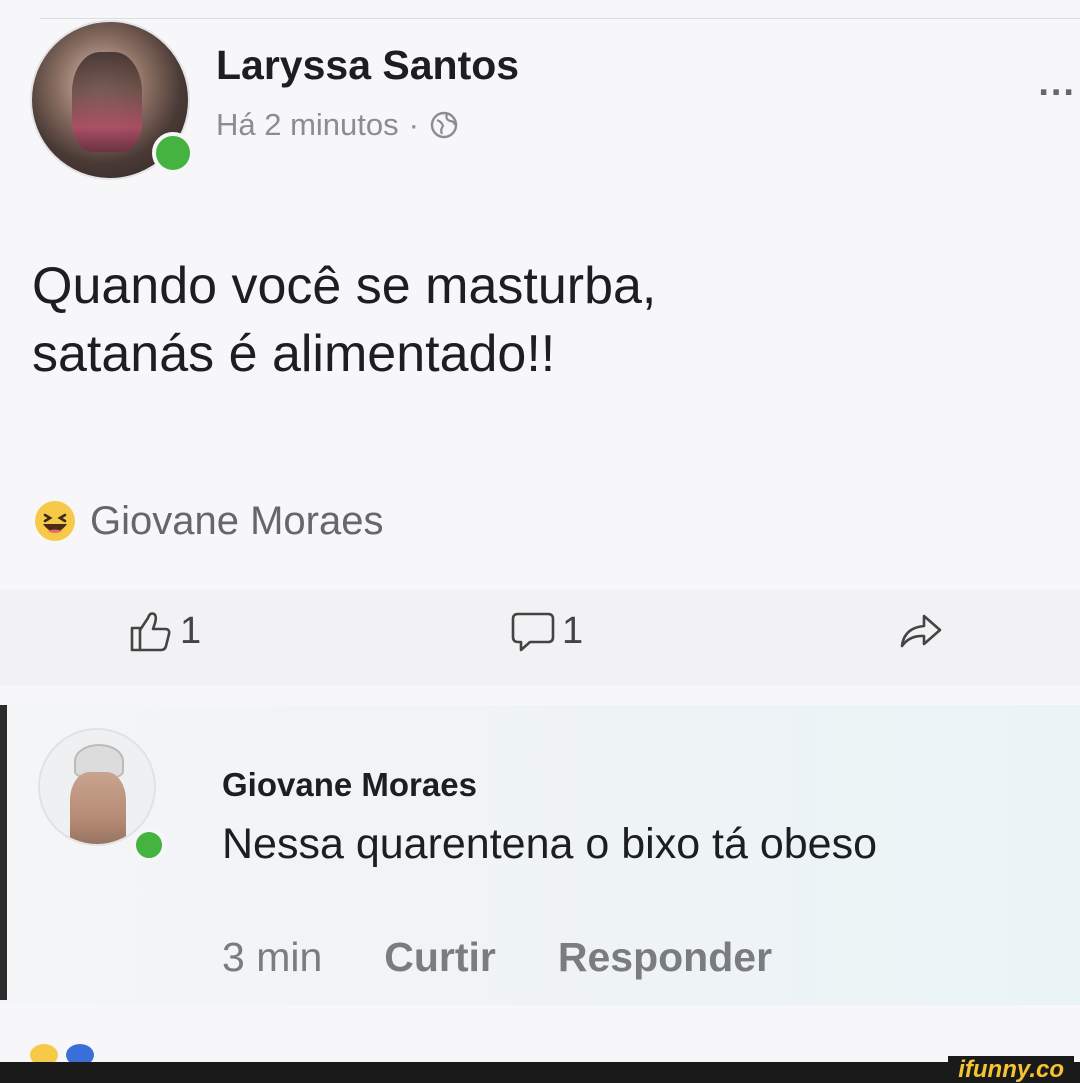  I want to click on haha-icon, so click(55, 521).